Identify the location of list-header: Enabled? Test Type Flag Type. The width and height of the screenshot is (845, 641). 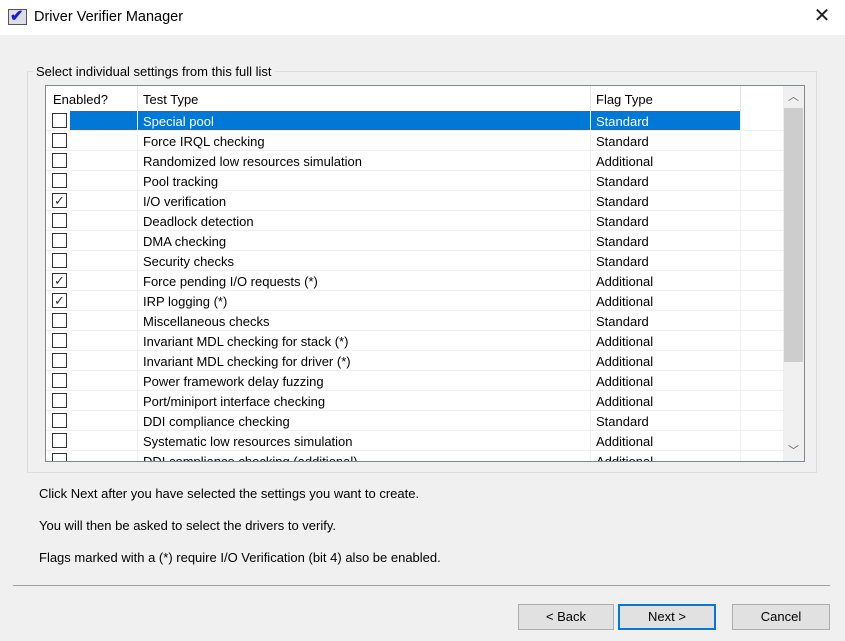
(414, 98).